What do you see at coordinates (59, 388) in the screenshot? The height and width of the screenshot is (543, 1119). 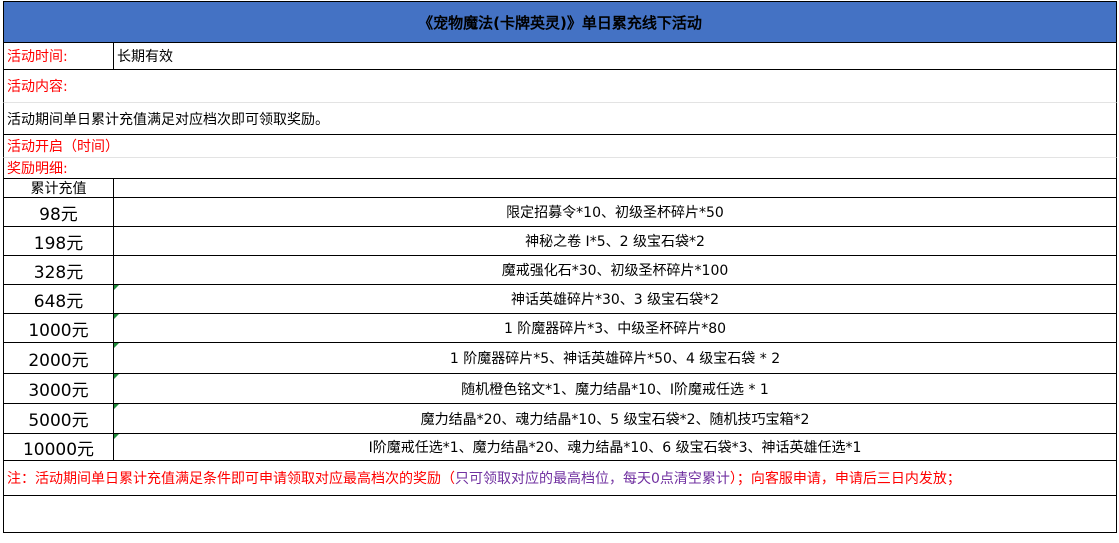 I see `reward-amount: 3000元` at bounding box center [59, 388].